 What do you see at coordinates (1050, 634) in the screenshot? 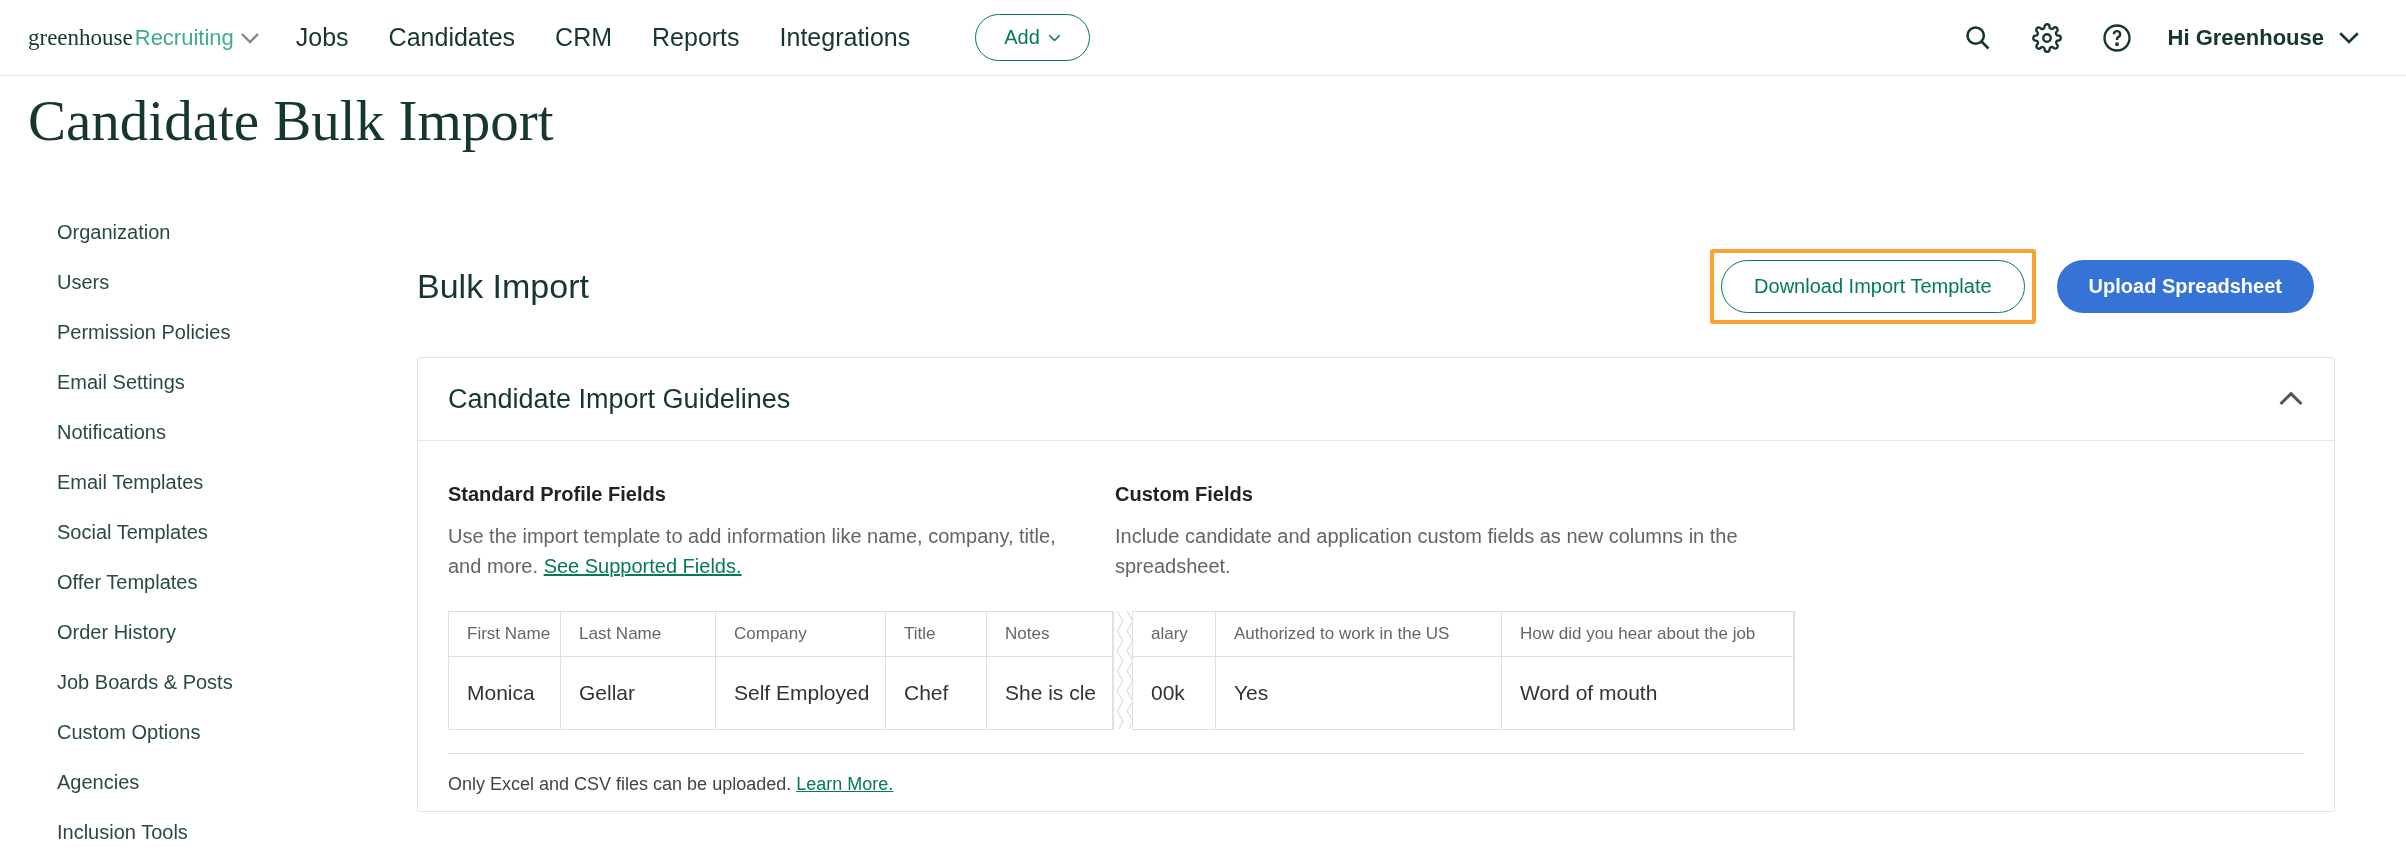
I see `table-header-cell: Notes` at bounding box center [1050, 634].